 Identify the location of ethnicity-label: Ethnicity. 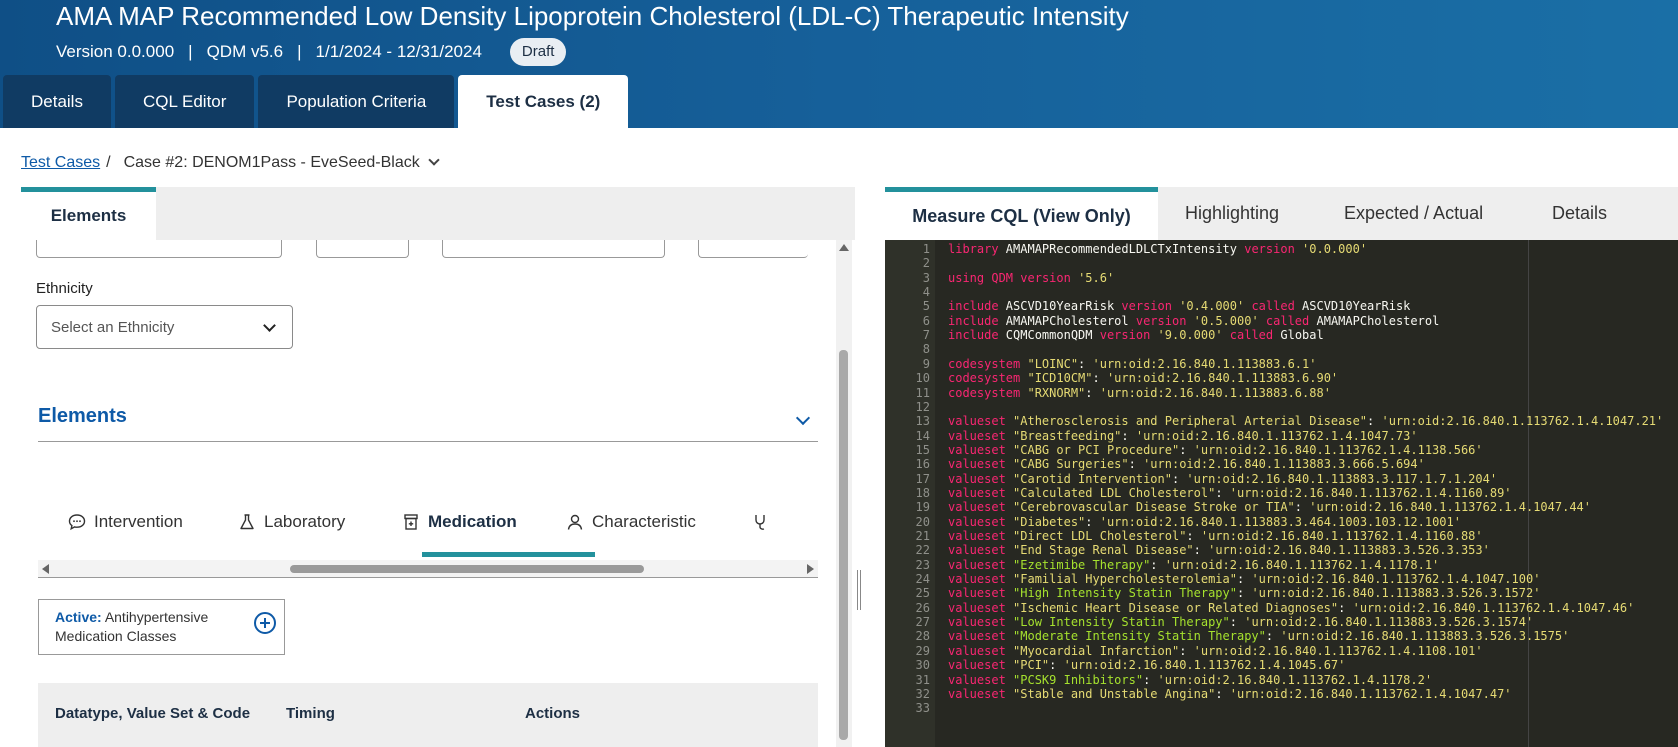
(64, 288).